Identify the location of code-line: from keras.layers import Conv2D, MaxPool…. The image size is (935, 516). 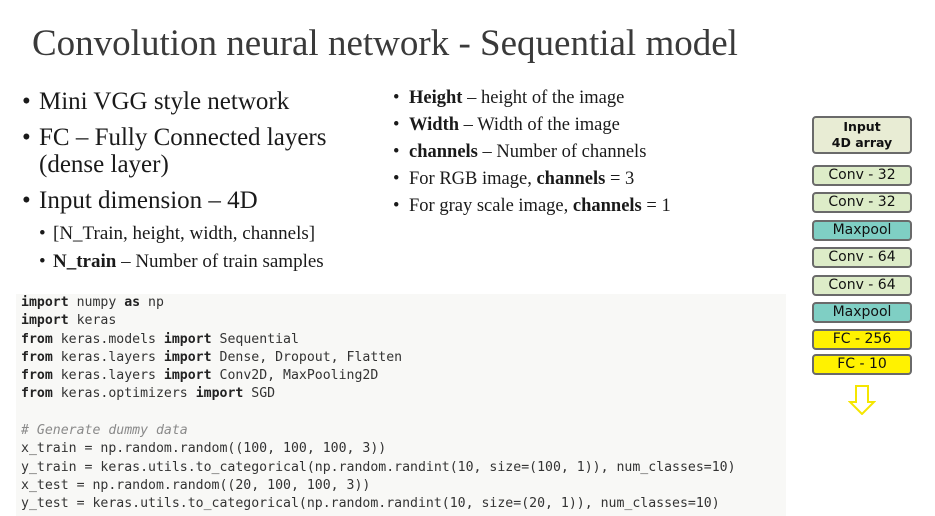
(403, 376).